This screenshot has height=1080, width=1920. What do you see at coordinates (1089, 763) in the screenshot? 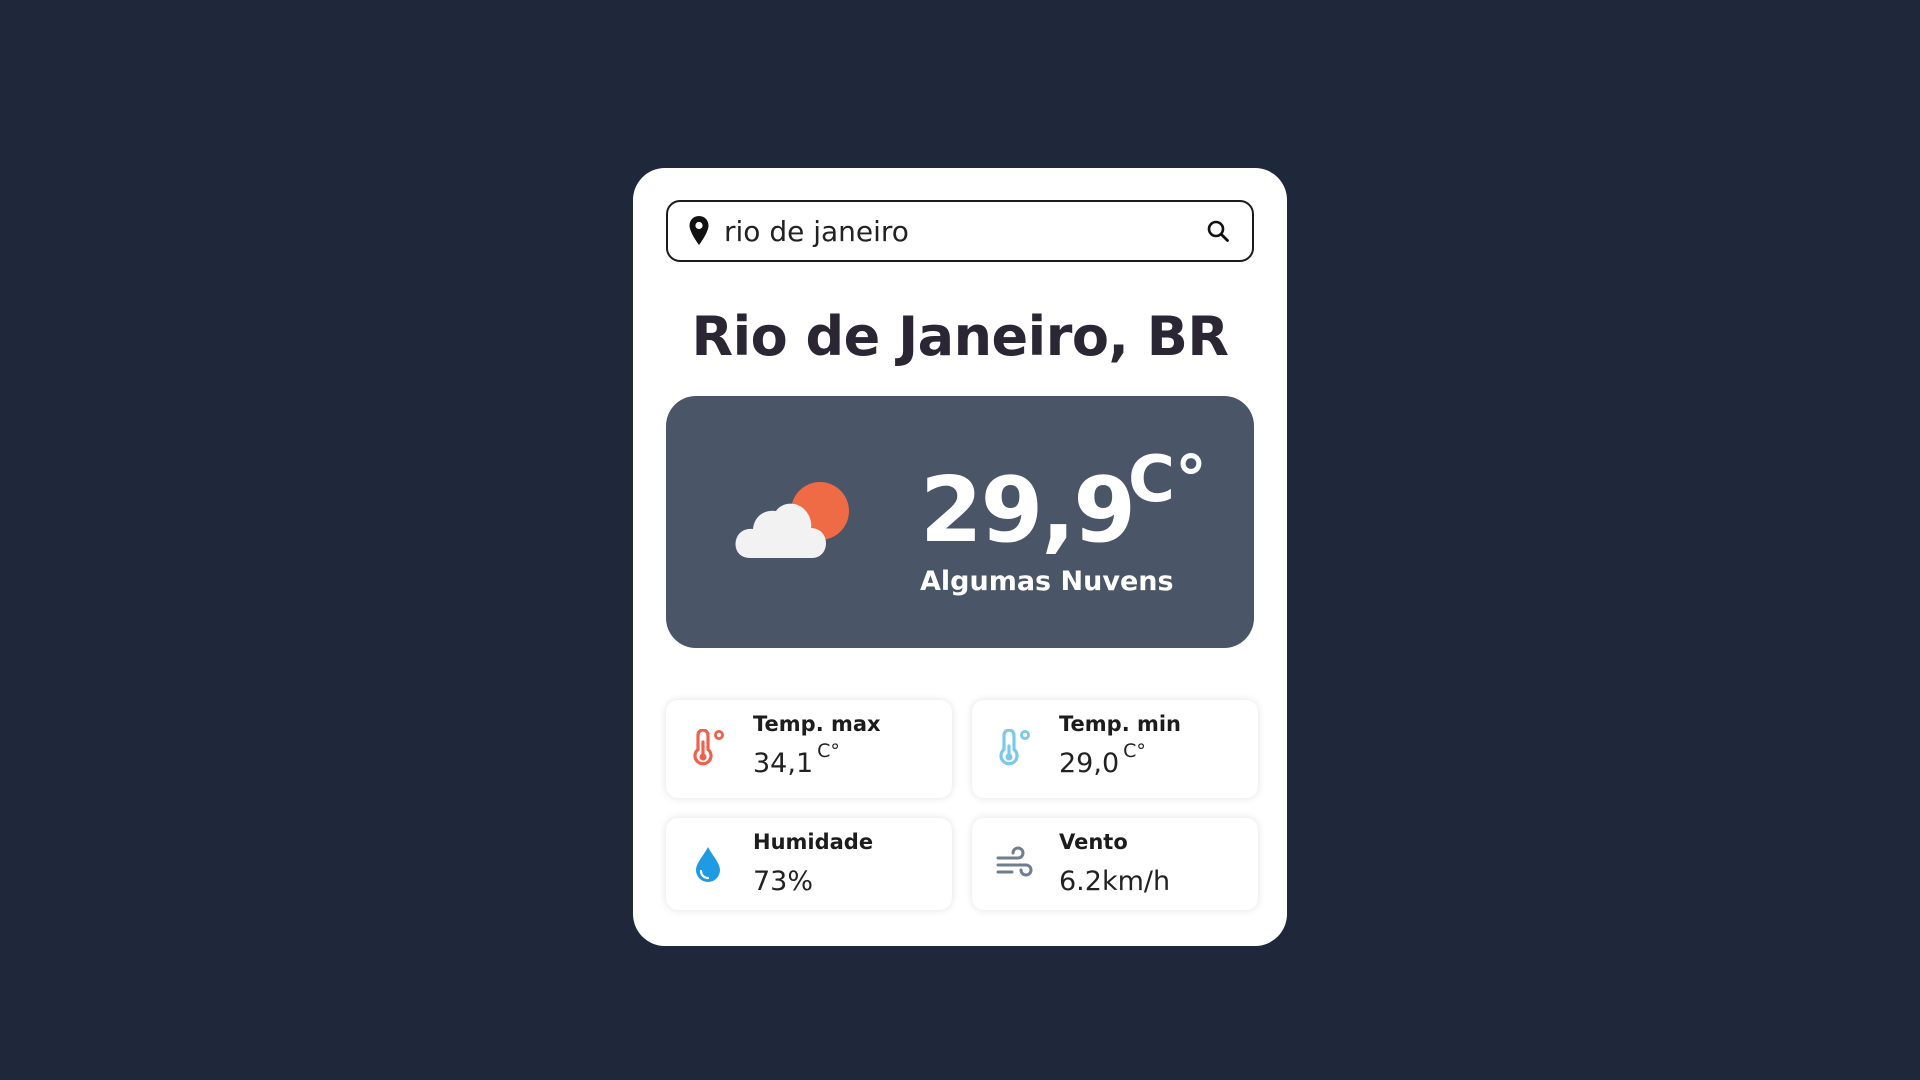
I see `temp-min-number: 29,0` at bounding box center [1089, 763].